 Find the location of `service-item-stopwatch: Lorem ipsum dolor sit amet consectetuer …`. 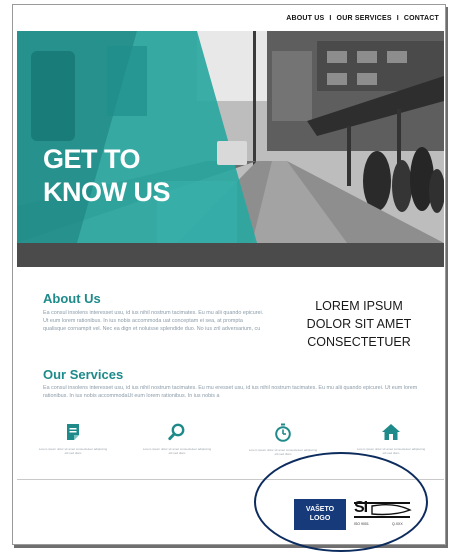

service-item-stopwatch: Lorem ipsum dolor sit amet consectetuer … is located at coordinates (283, 439).